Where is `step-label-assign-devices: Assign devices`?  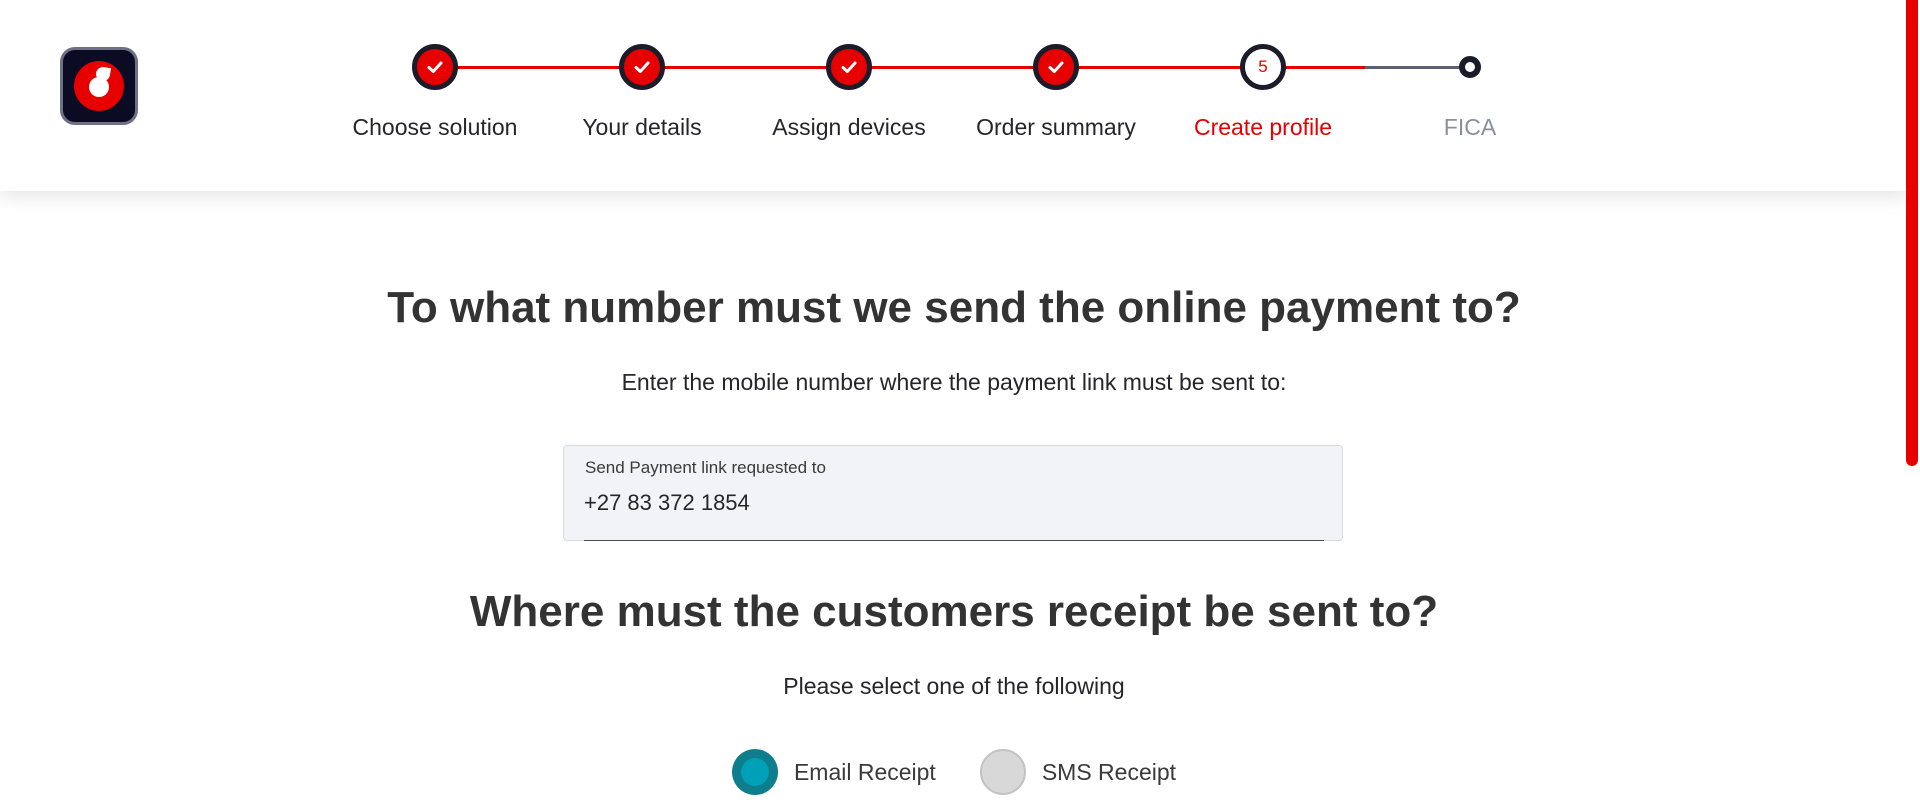 step-label-assign-devices: Assign devices is located at coordinates (849, 127).